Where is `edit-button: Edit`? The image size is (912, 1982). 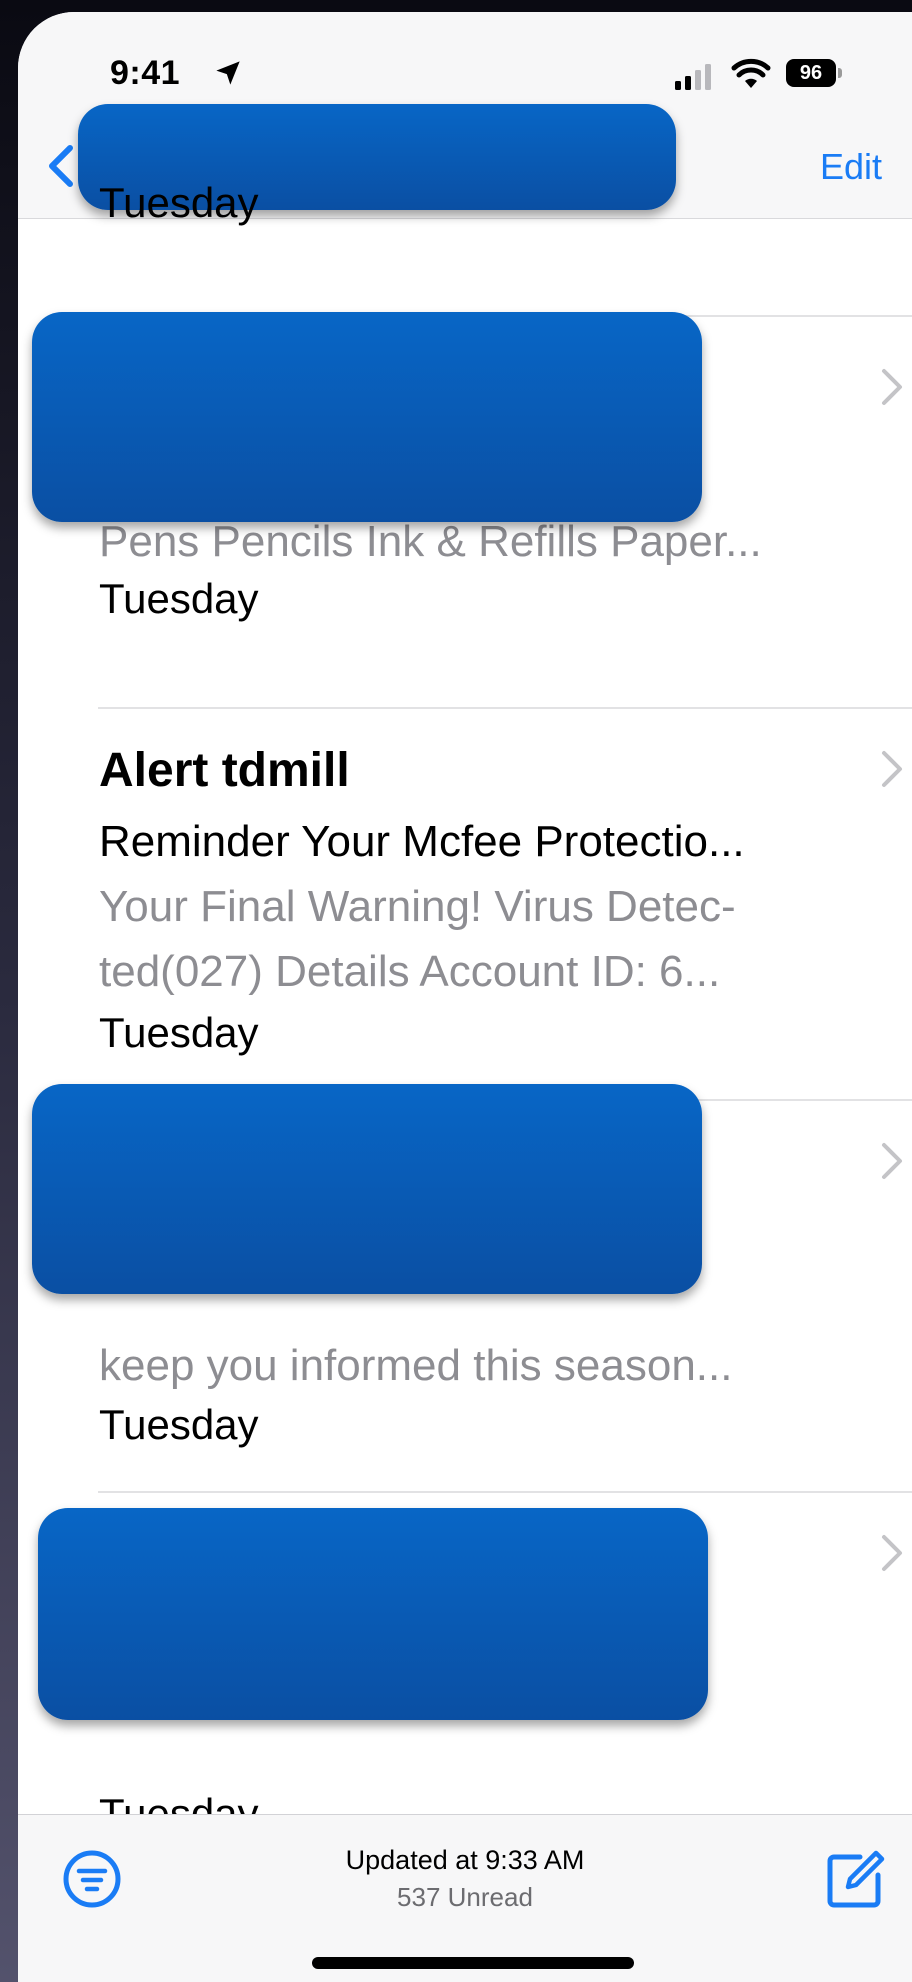
edit-button: Edit is located at coordinates (847, 167).